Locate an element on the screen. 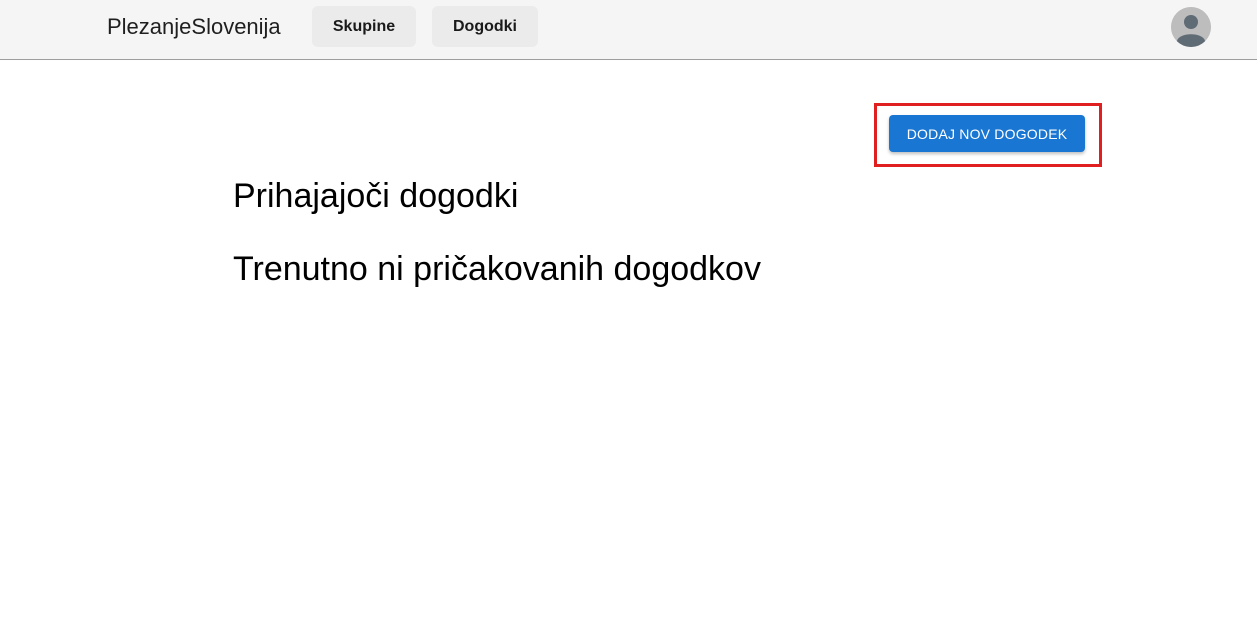 The image size is (1257, 619). user-avatar-icon is located at coordinates (1191, 27).